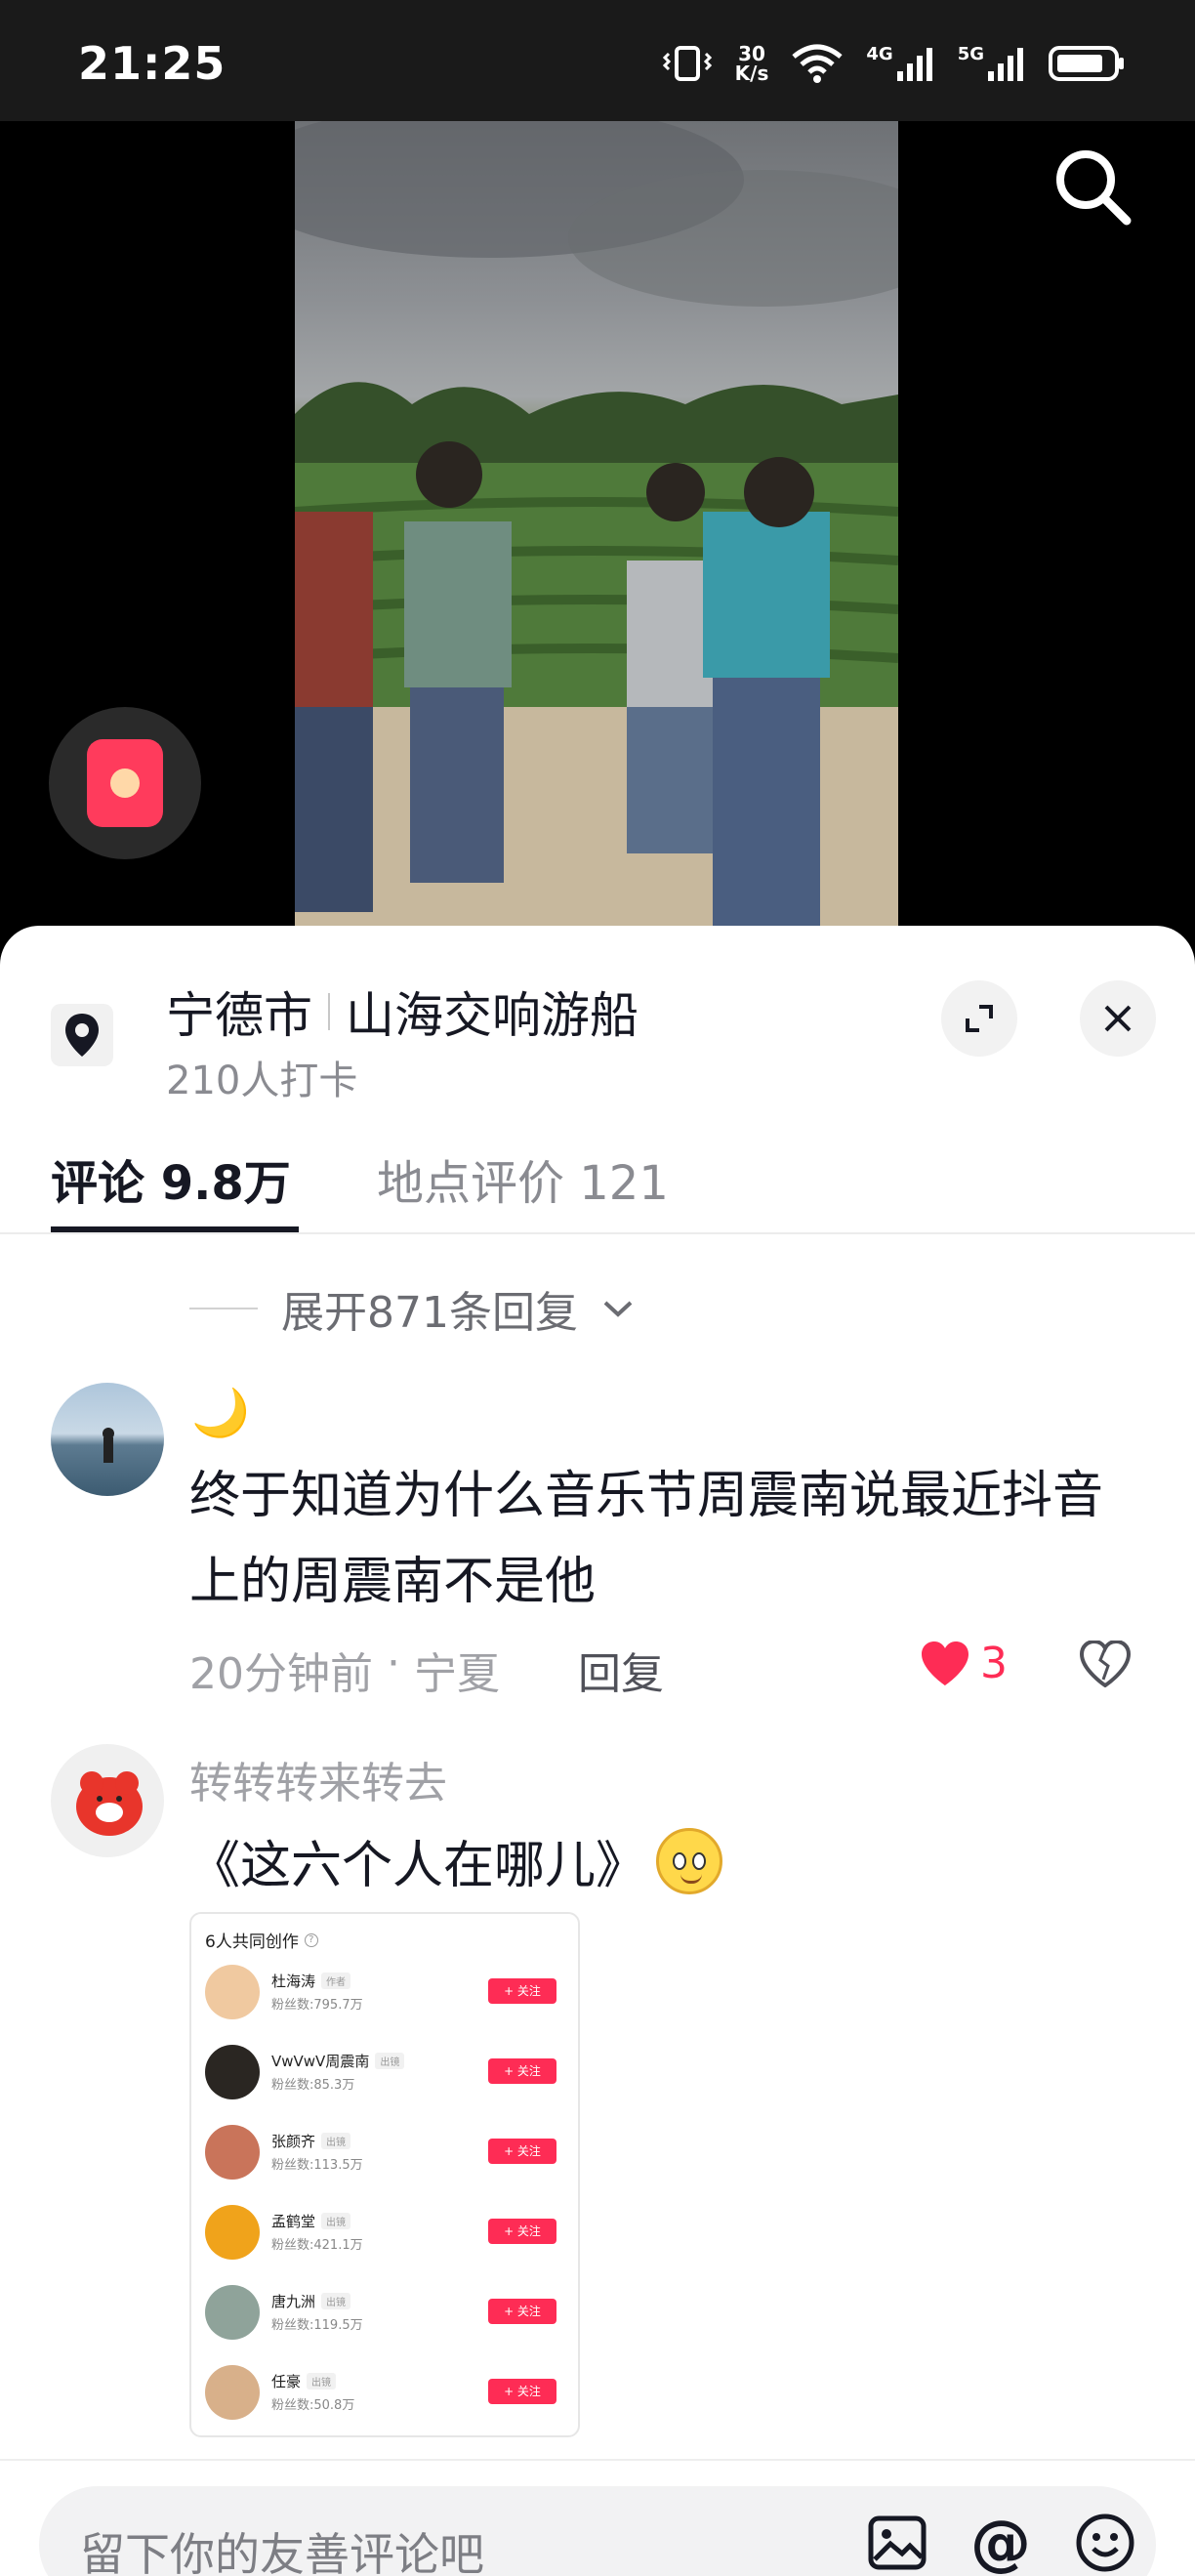 The image size is (1195, 2576). I want to click on creator-row: 孟鹤堂 出镜 粉丝数:421.1万 + 关注, so click(386, 2232).